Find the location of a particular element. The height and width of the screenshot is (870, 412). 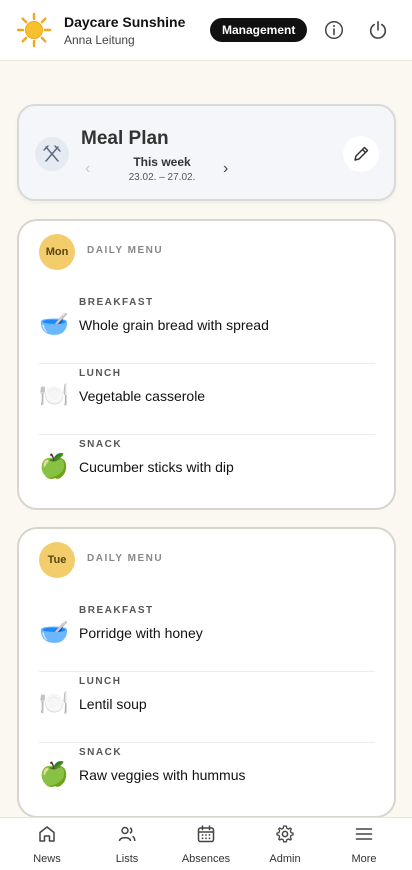

meal-name: Whole grain bread with spread is located at coordinates (174, 325).